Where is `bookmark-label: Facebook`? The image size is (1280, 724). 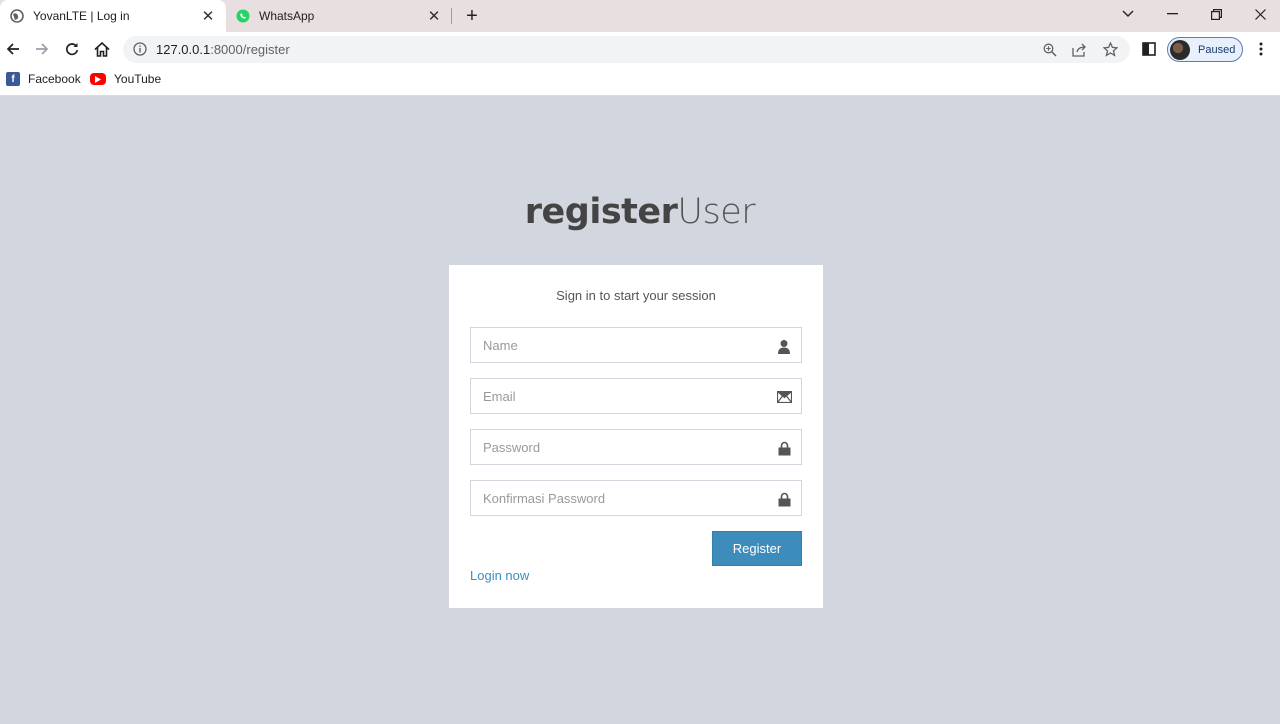
bookmark-label: Facebook is located at coordinates (54, 79).